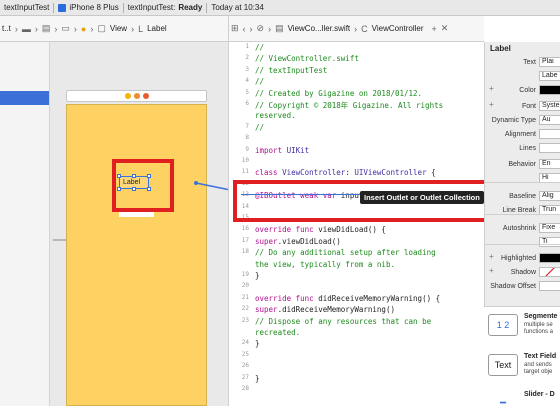  What do you see at coordinates (549, 164) in the screenshot?
I see `inspector-row-control: En` at bounding box center [549, 164].